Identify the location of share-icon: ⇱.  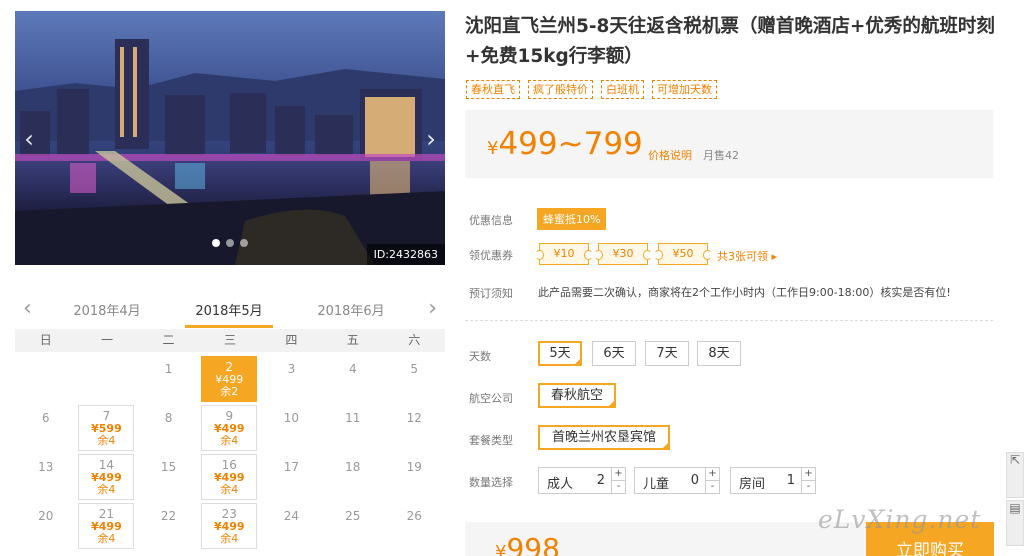
(1015, 475).